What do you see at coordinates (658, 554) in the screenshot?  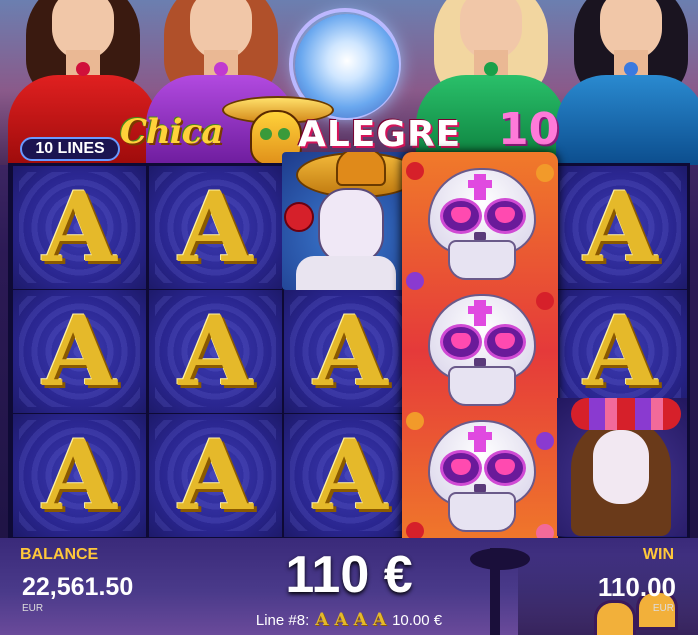 I see `win-label: WIN` at bounding box center [658, 554].